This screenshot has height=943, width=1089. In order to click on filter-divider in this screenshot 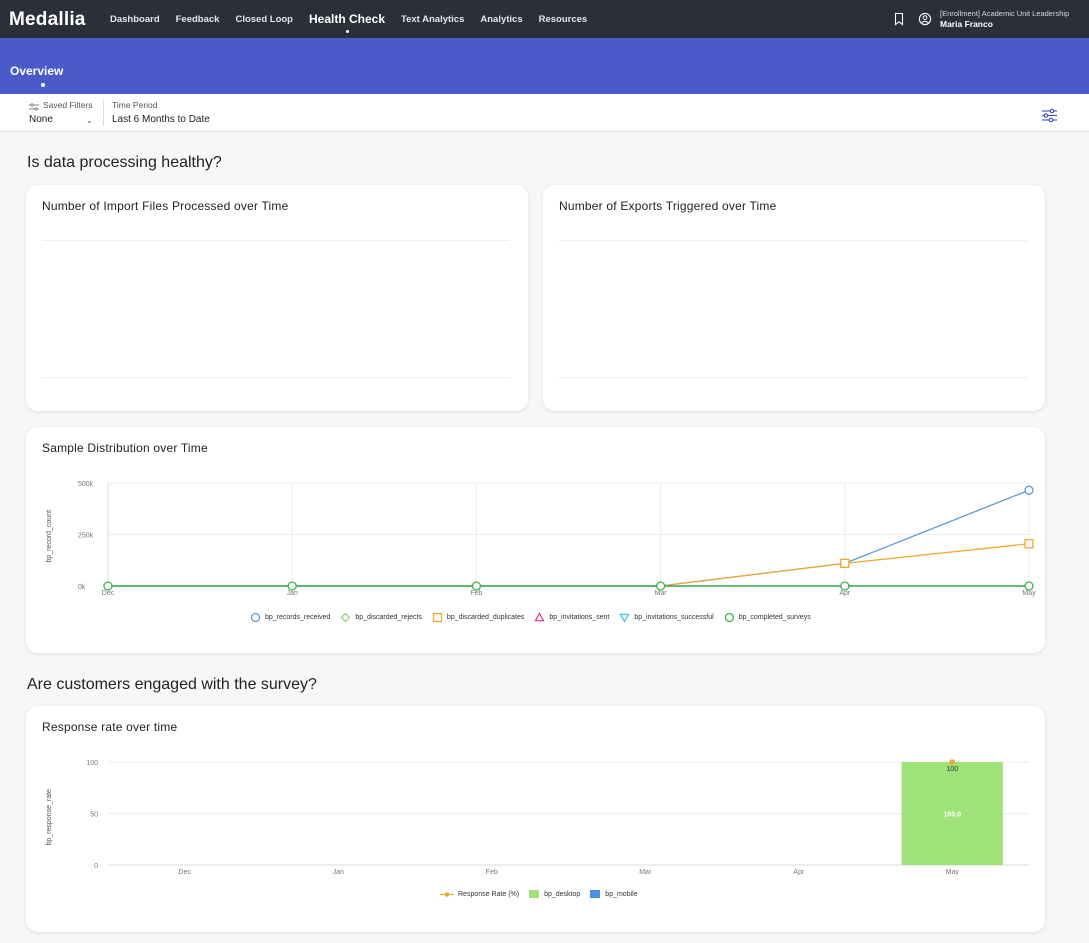, I will do `click(103, 113)`.